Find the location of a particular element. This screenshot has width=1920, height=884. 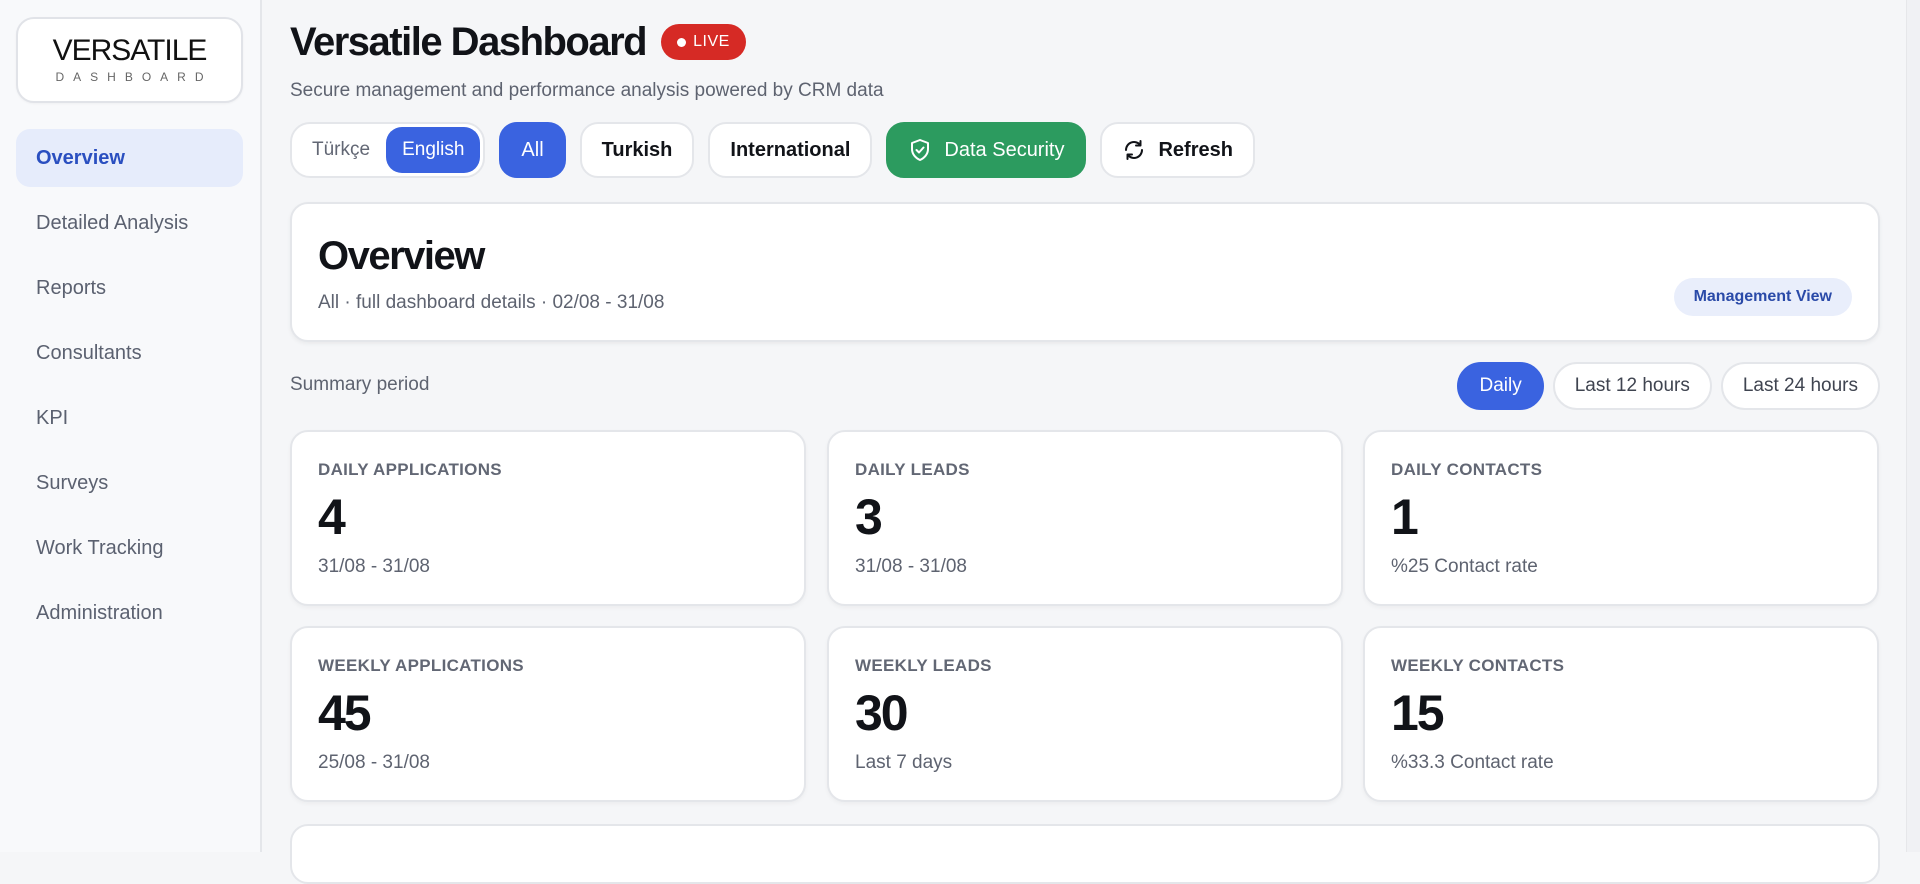

page-title: Versatile Dashboard is located at coordinates (469, 41).